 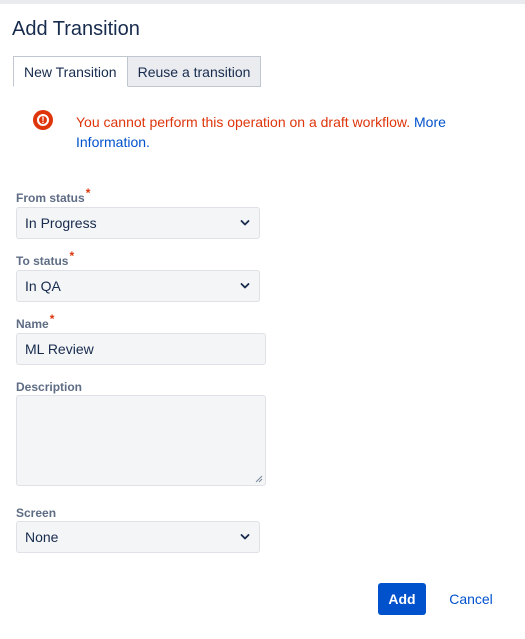 I want to click on name-value: ML Review, so click(x=59, y=349).